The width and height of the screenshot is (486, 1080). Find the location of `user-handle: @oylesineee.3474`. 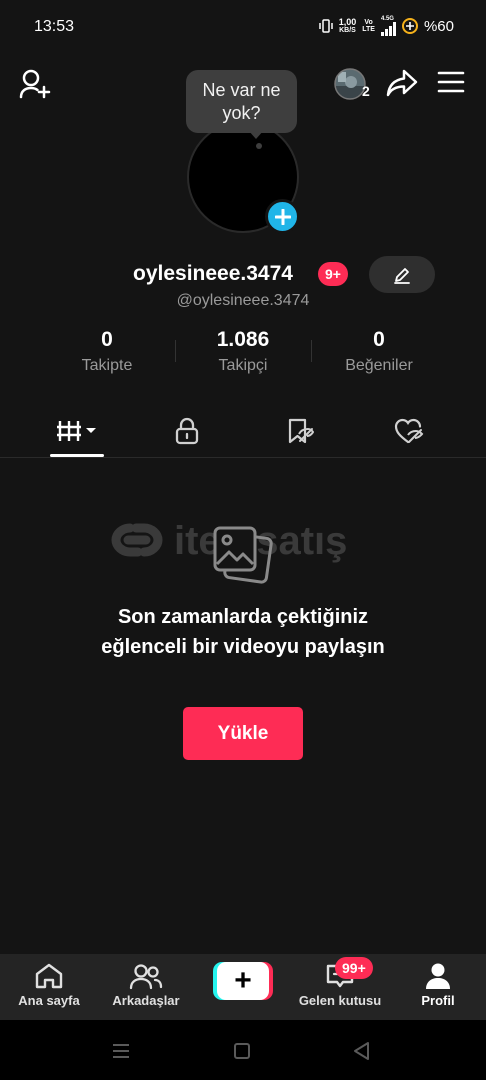

user-handle: @oylesineee.3474 is located at coordinates (243, 300).